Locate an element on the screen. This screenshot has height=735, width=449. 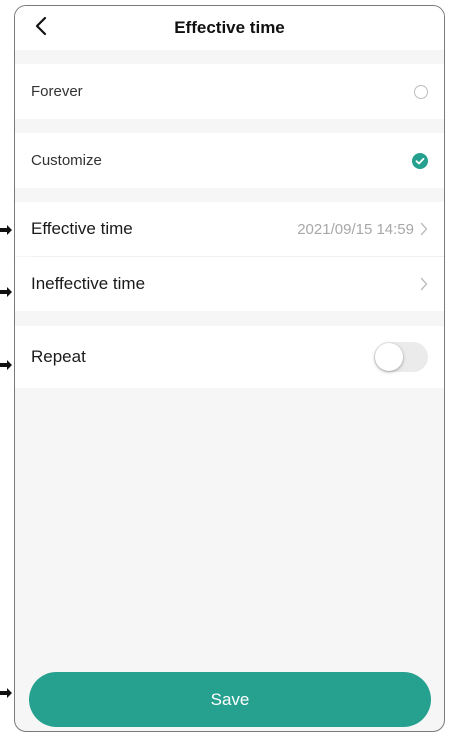
radio-unchecked-icon is located at coordinates (421, 91).